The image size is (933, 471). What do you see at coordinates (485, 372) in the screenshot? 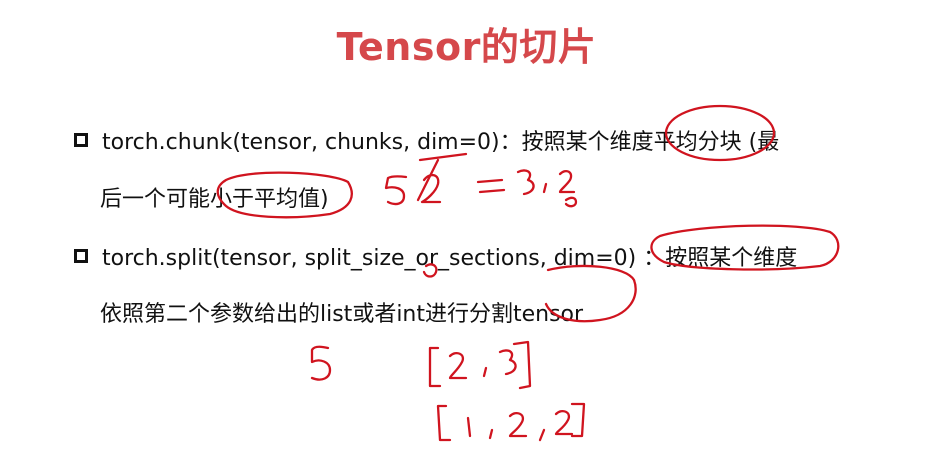
I see `handwritten-comma-b` at bounding box center [485, 372].